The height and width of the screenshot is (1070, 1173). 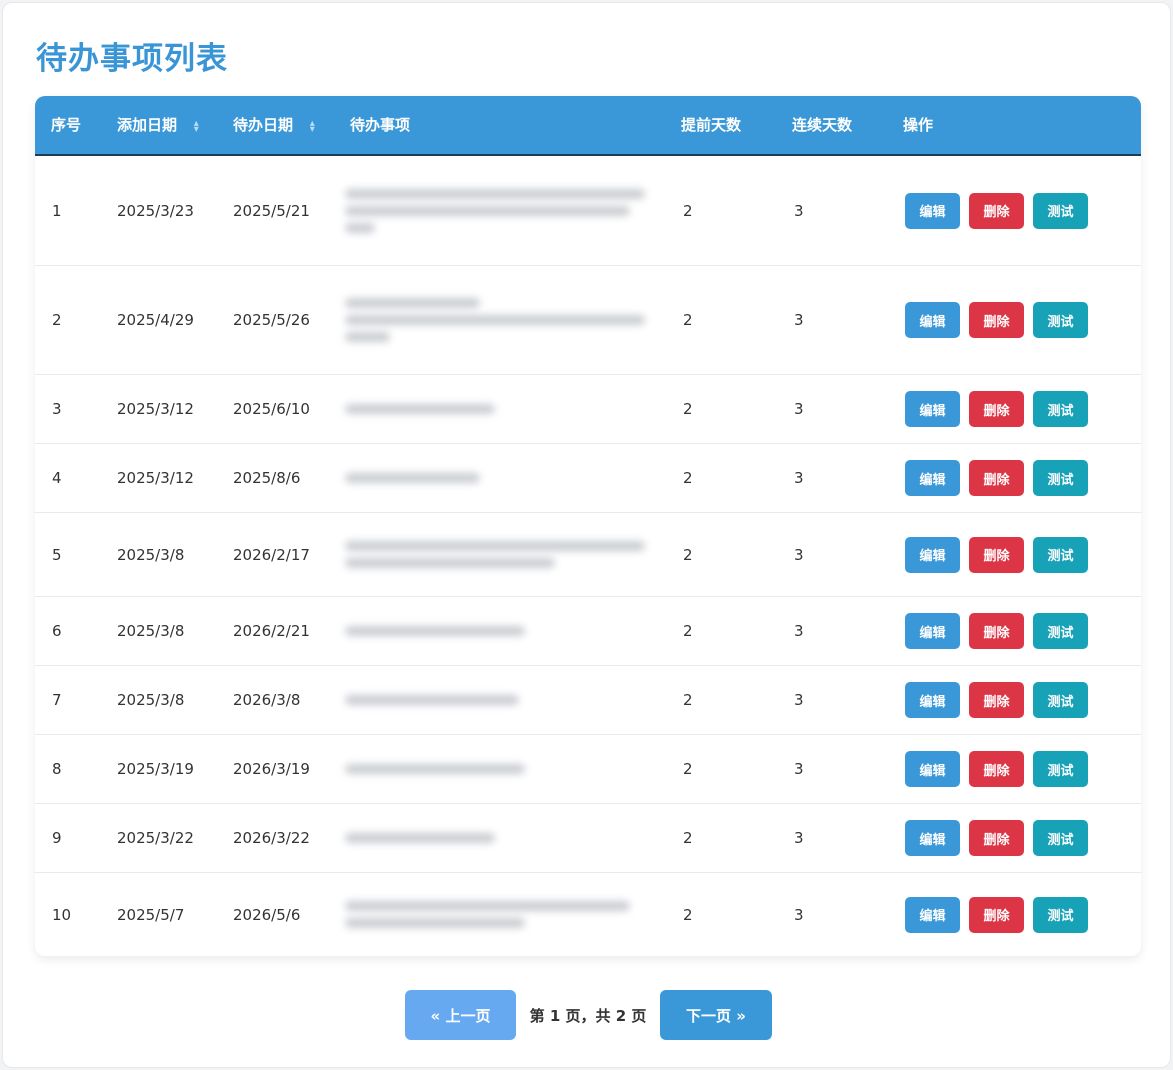 I want to click on page-title: 待办事项列表, so click(x=132, y=59).